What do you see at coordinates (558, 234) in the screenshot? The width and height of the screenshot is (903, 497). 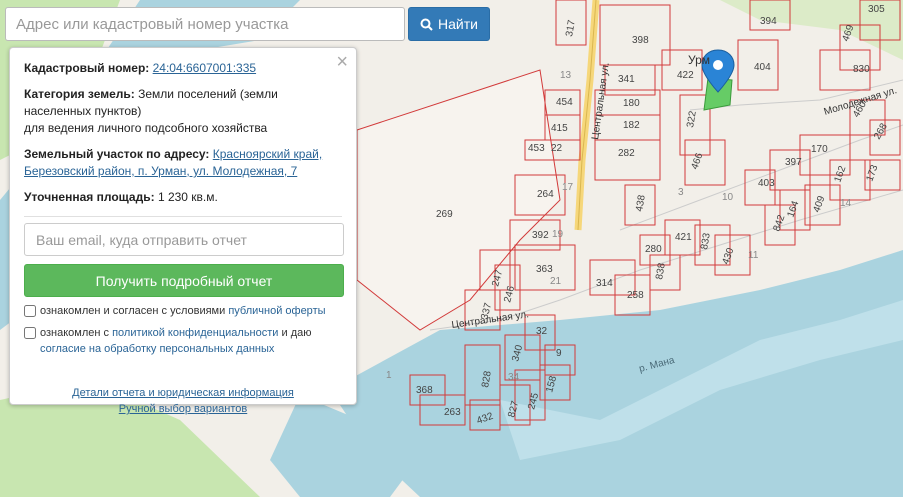 I see `parcel-number: 19` at bounding box center [558, 234].